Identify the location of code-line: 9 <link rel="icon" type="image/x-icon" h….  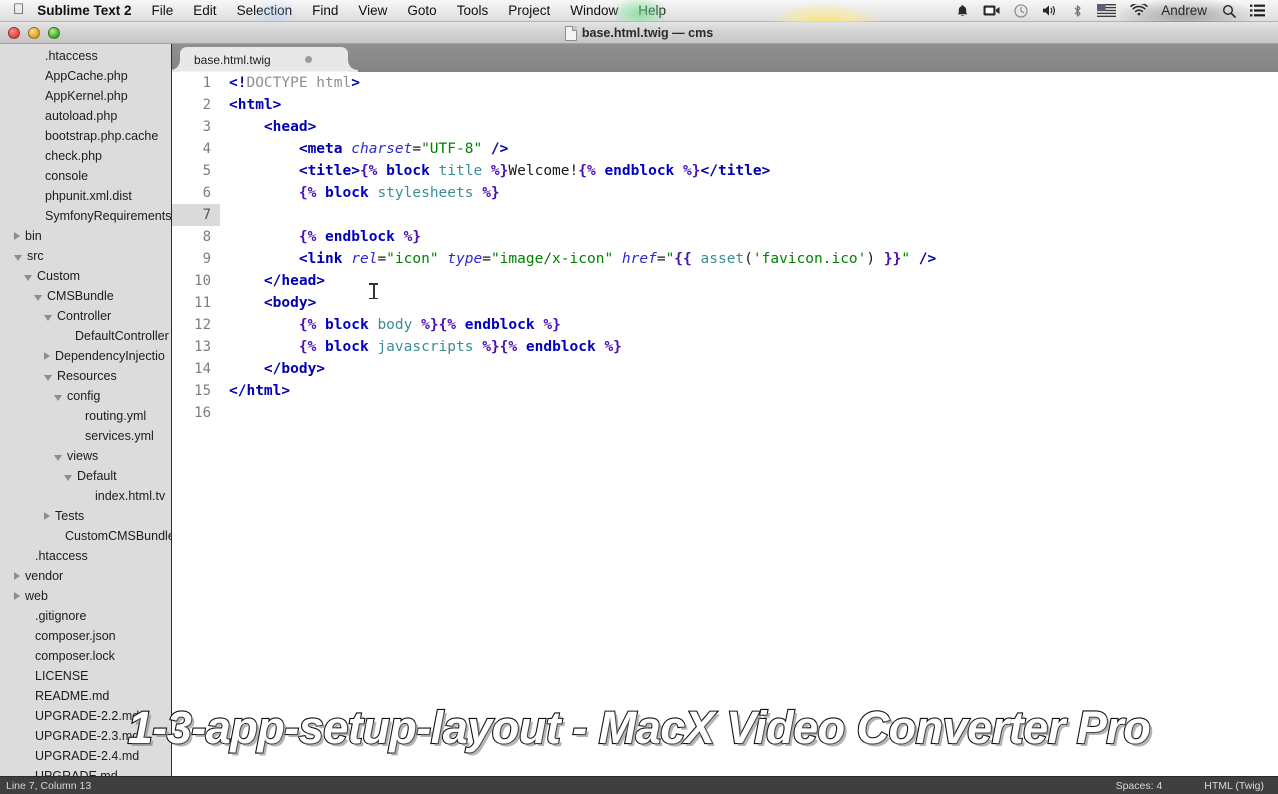
(725, 259).